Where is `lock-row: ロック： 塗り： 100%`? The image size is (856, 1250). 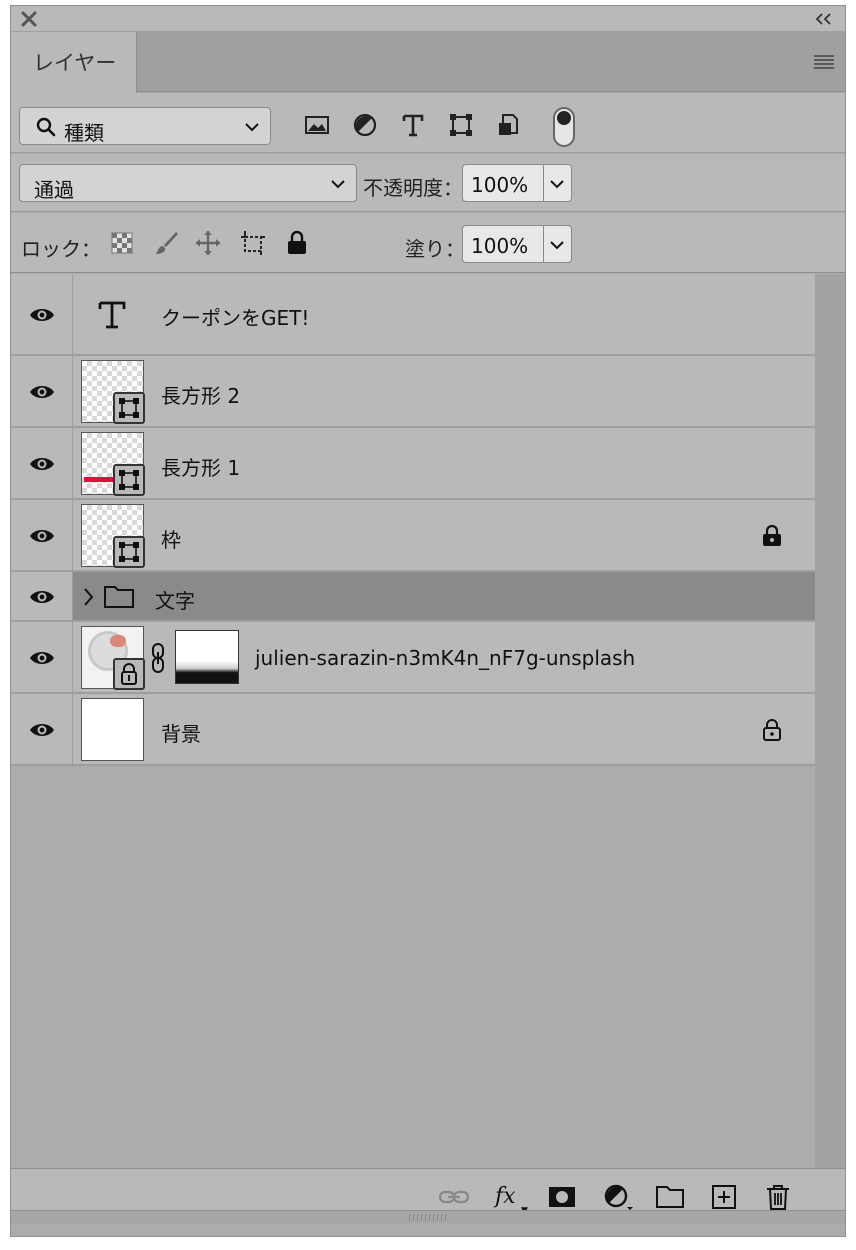
lock-row: ロック： 塗り： 100% is located at coordinates (428, 243).